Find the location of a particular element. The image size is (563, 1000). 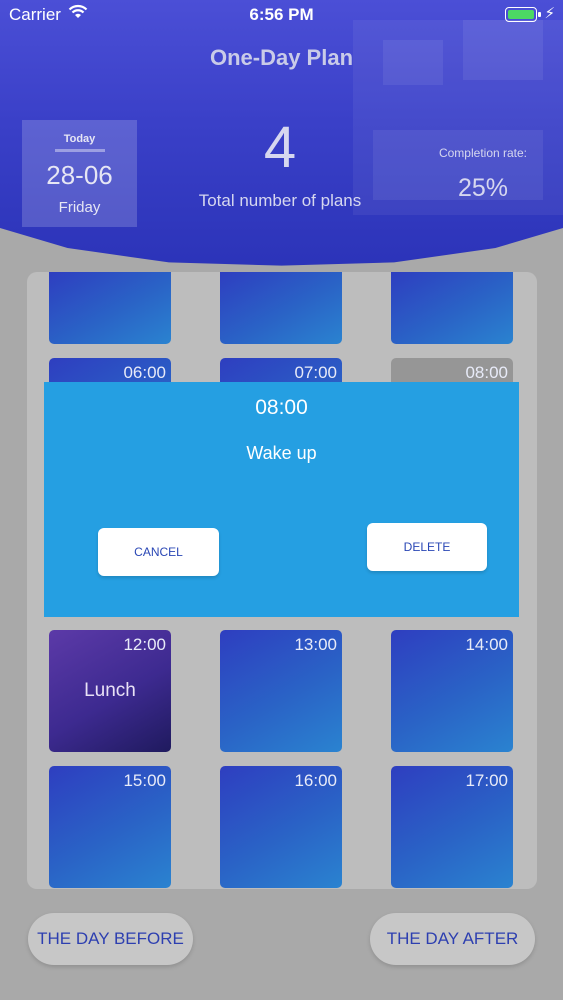

time-slot-time: 08:00 is located at coordinates (486, 372).